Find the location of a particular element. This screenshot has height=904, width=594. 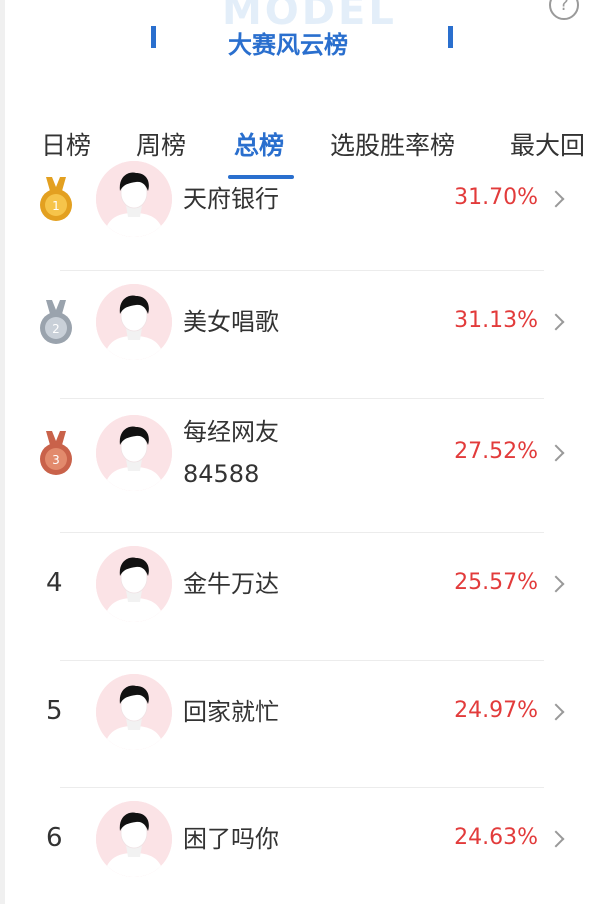

user-name-line: 84588 is located at coordinates (221, 474).